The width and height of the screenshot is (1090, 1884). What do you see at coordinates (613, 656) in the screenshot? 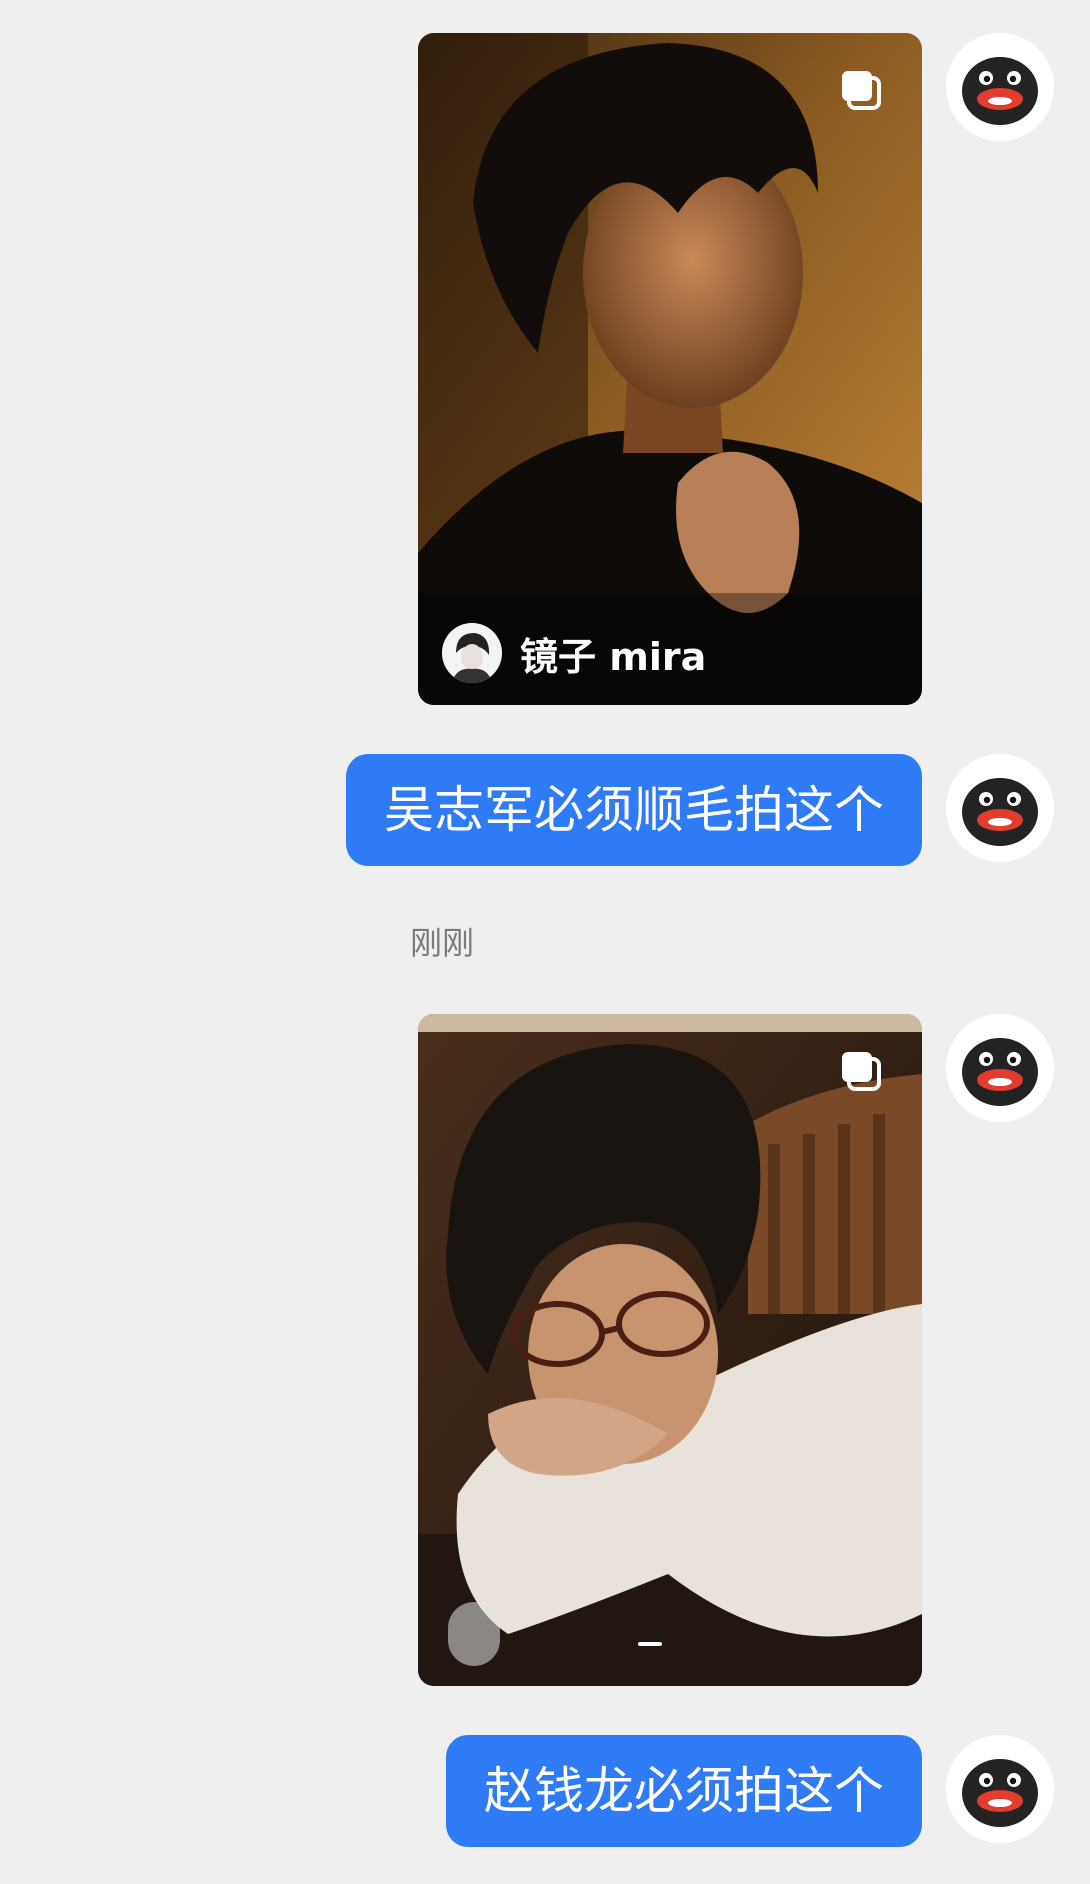
I see `author-name: 镜子 mira` at bounding box center [613, 656].